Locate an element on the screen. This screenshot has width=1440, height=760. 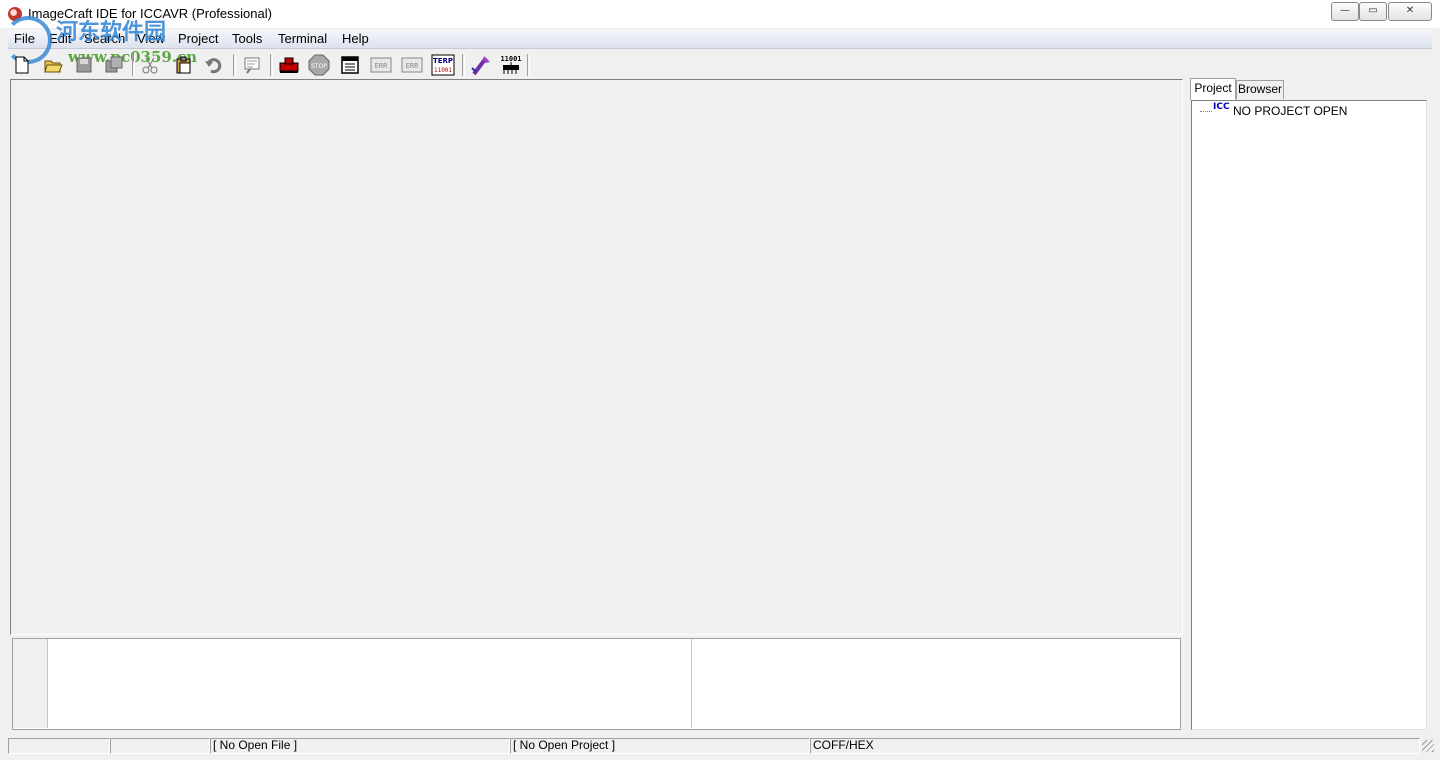
terminal-icon: TERP 11001 is located at coordinates (443, 65).